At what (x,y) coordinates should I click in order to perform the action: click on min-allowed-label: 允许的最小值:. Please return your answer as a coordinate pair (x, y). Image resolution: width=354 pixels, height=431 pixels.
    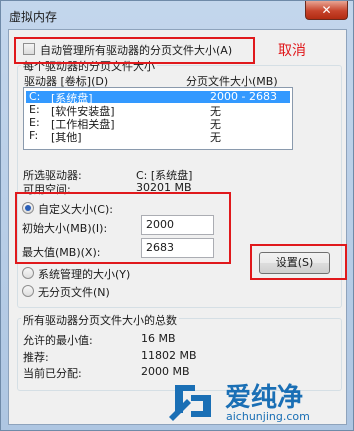
    Looking at the image, I should click on (58, 340).